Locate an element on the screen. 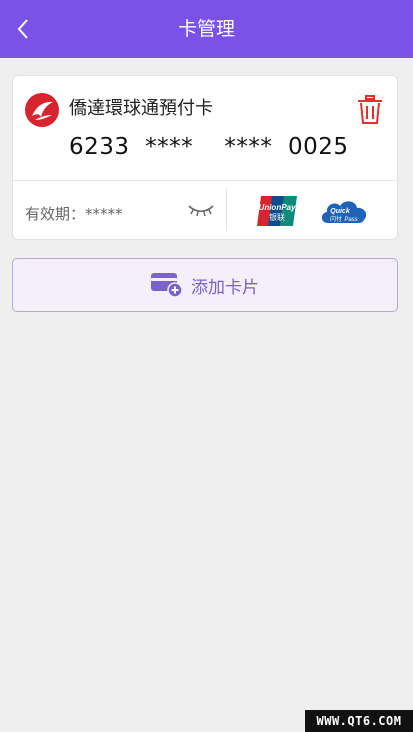 The image size is (413, 732). svg-text: 闪付 is located at coordinates (336, 219).